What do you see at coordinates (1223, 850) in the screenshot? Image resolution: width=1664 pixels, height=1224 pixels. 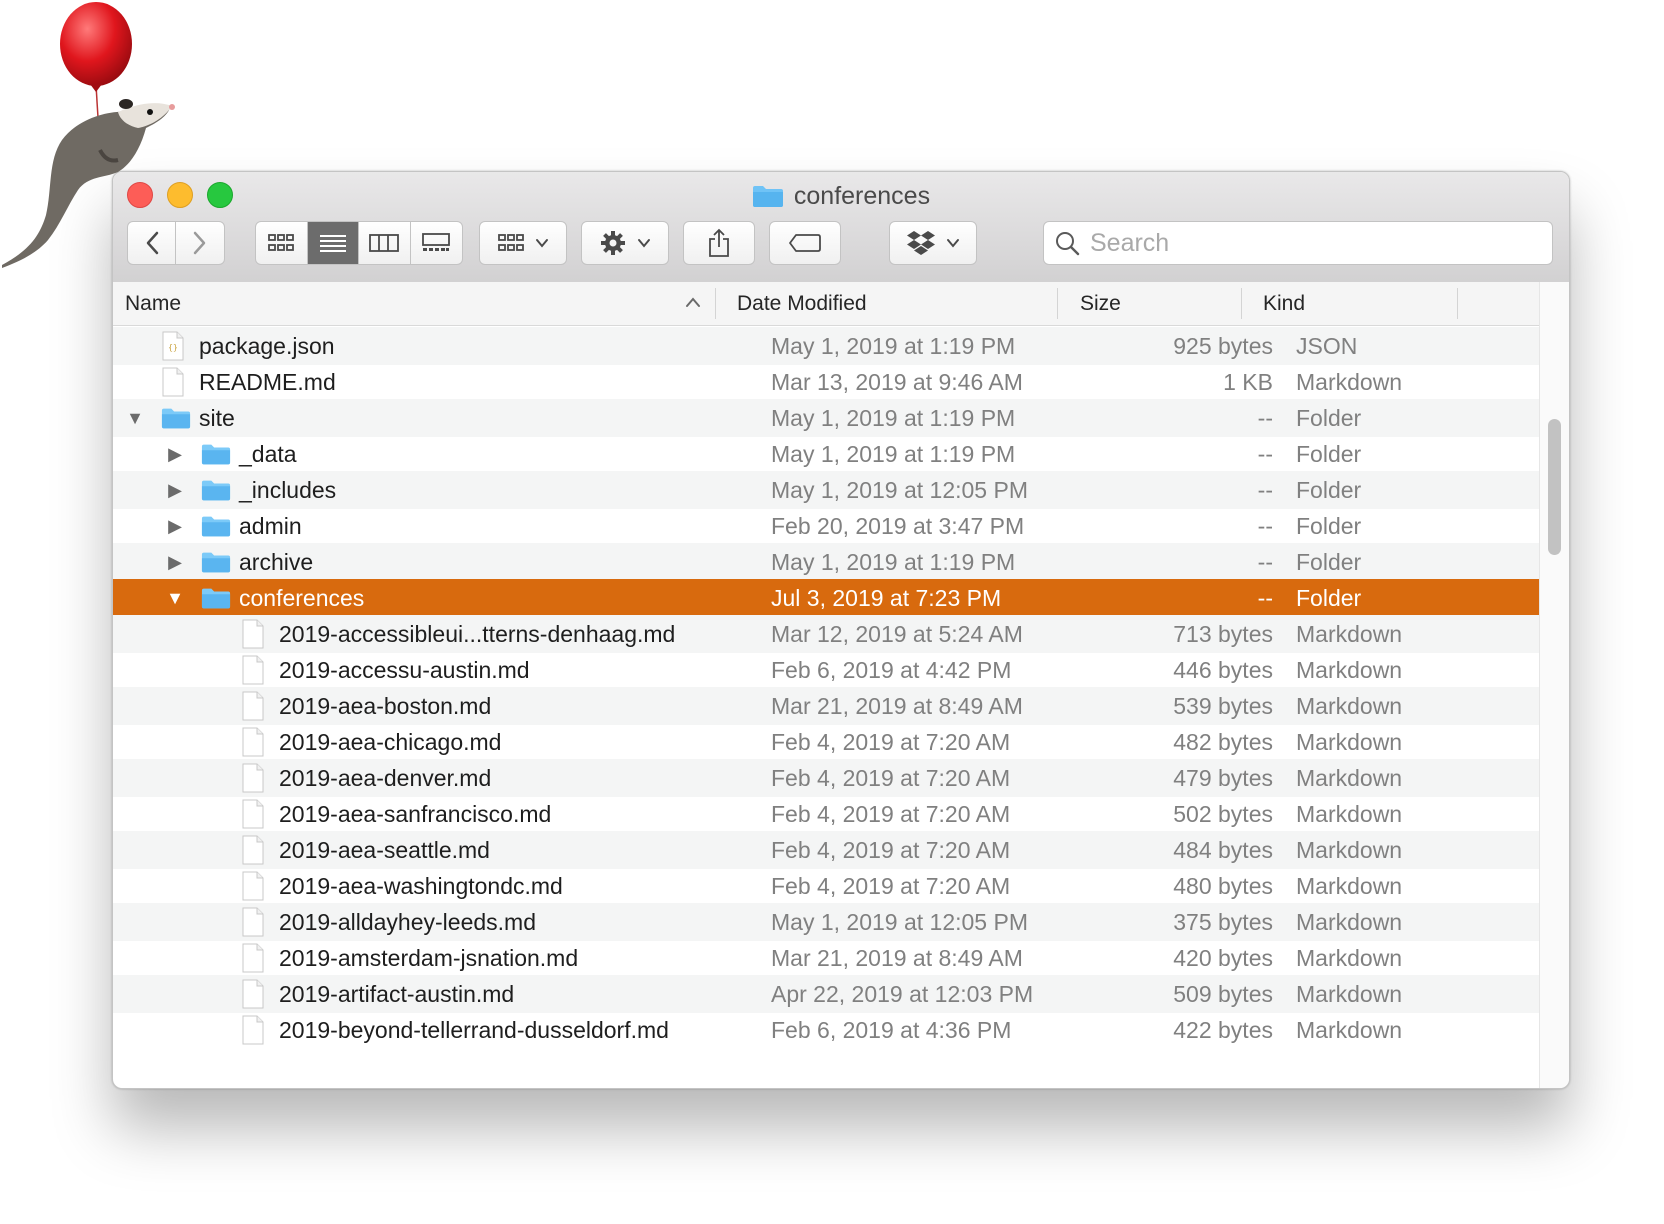 I see `file-size: 484 bytes` at bounding box center [1223, 850].